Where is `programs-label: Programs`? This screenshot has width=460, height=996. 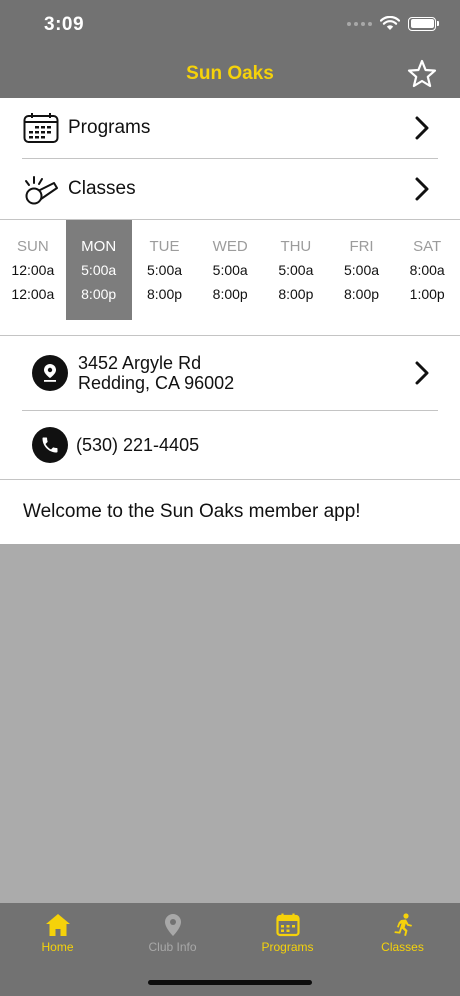 programs-label: Programs is located at coordinates (109, 127).